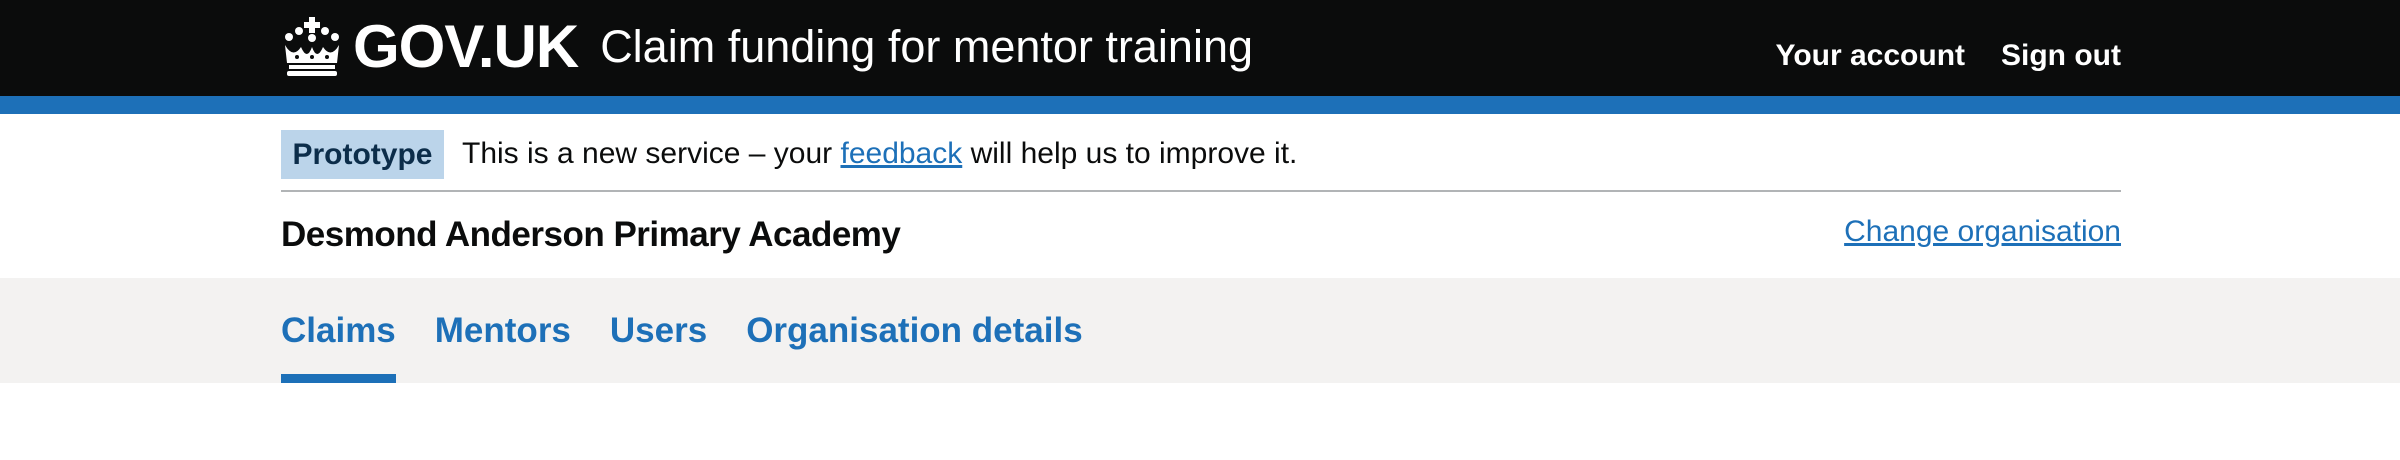 The height and width of the screenshot is (460, 2400). Describe the element at coordinates (651, 153) in the screenshot. I see `phase-text-before: This is a new service – your` at that location.